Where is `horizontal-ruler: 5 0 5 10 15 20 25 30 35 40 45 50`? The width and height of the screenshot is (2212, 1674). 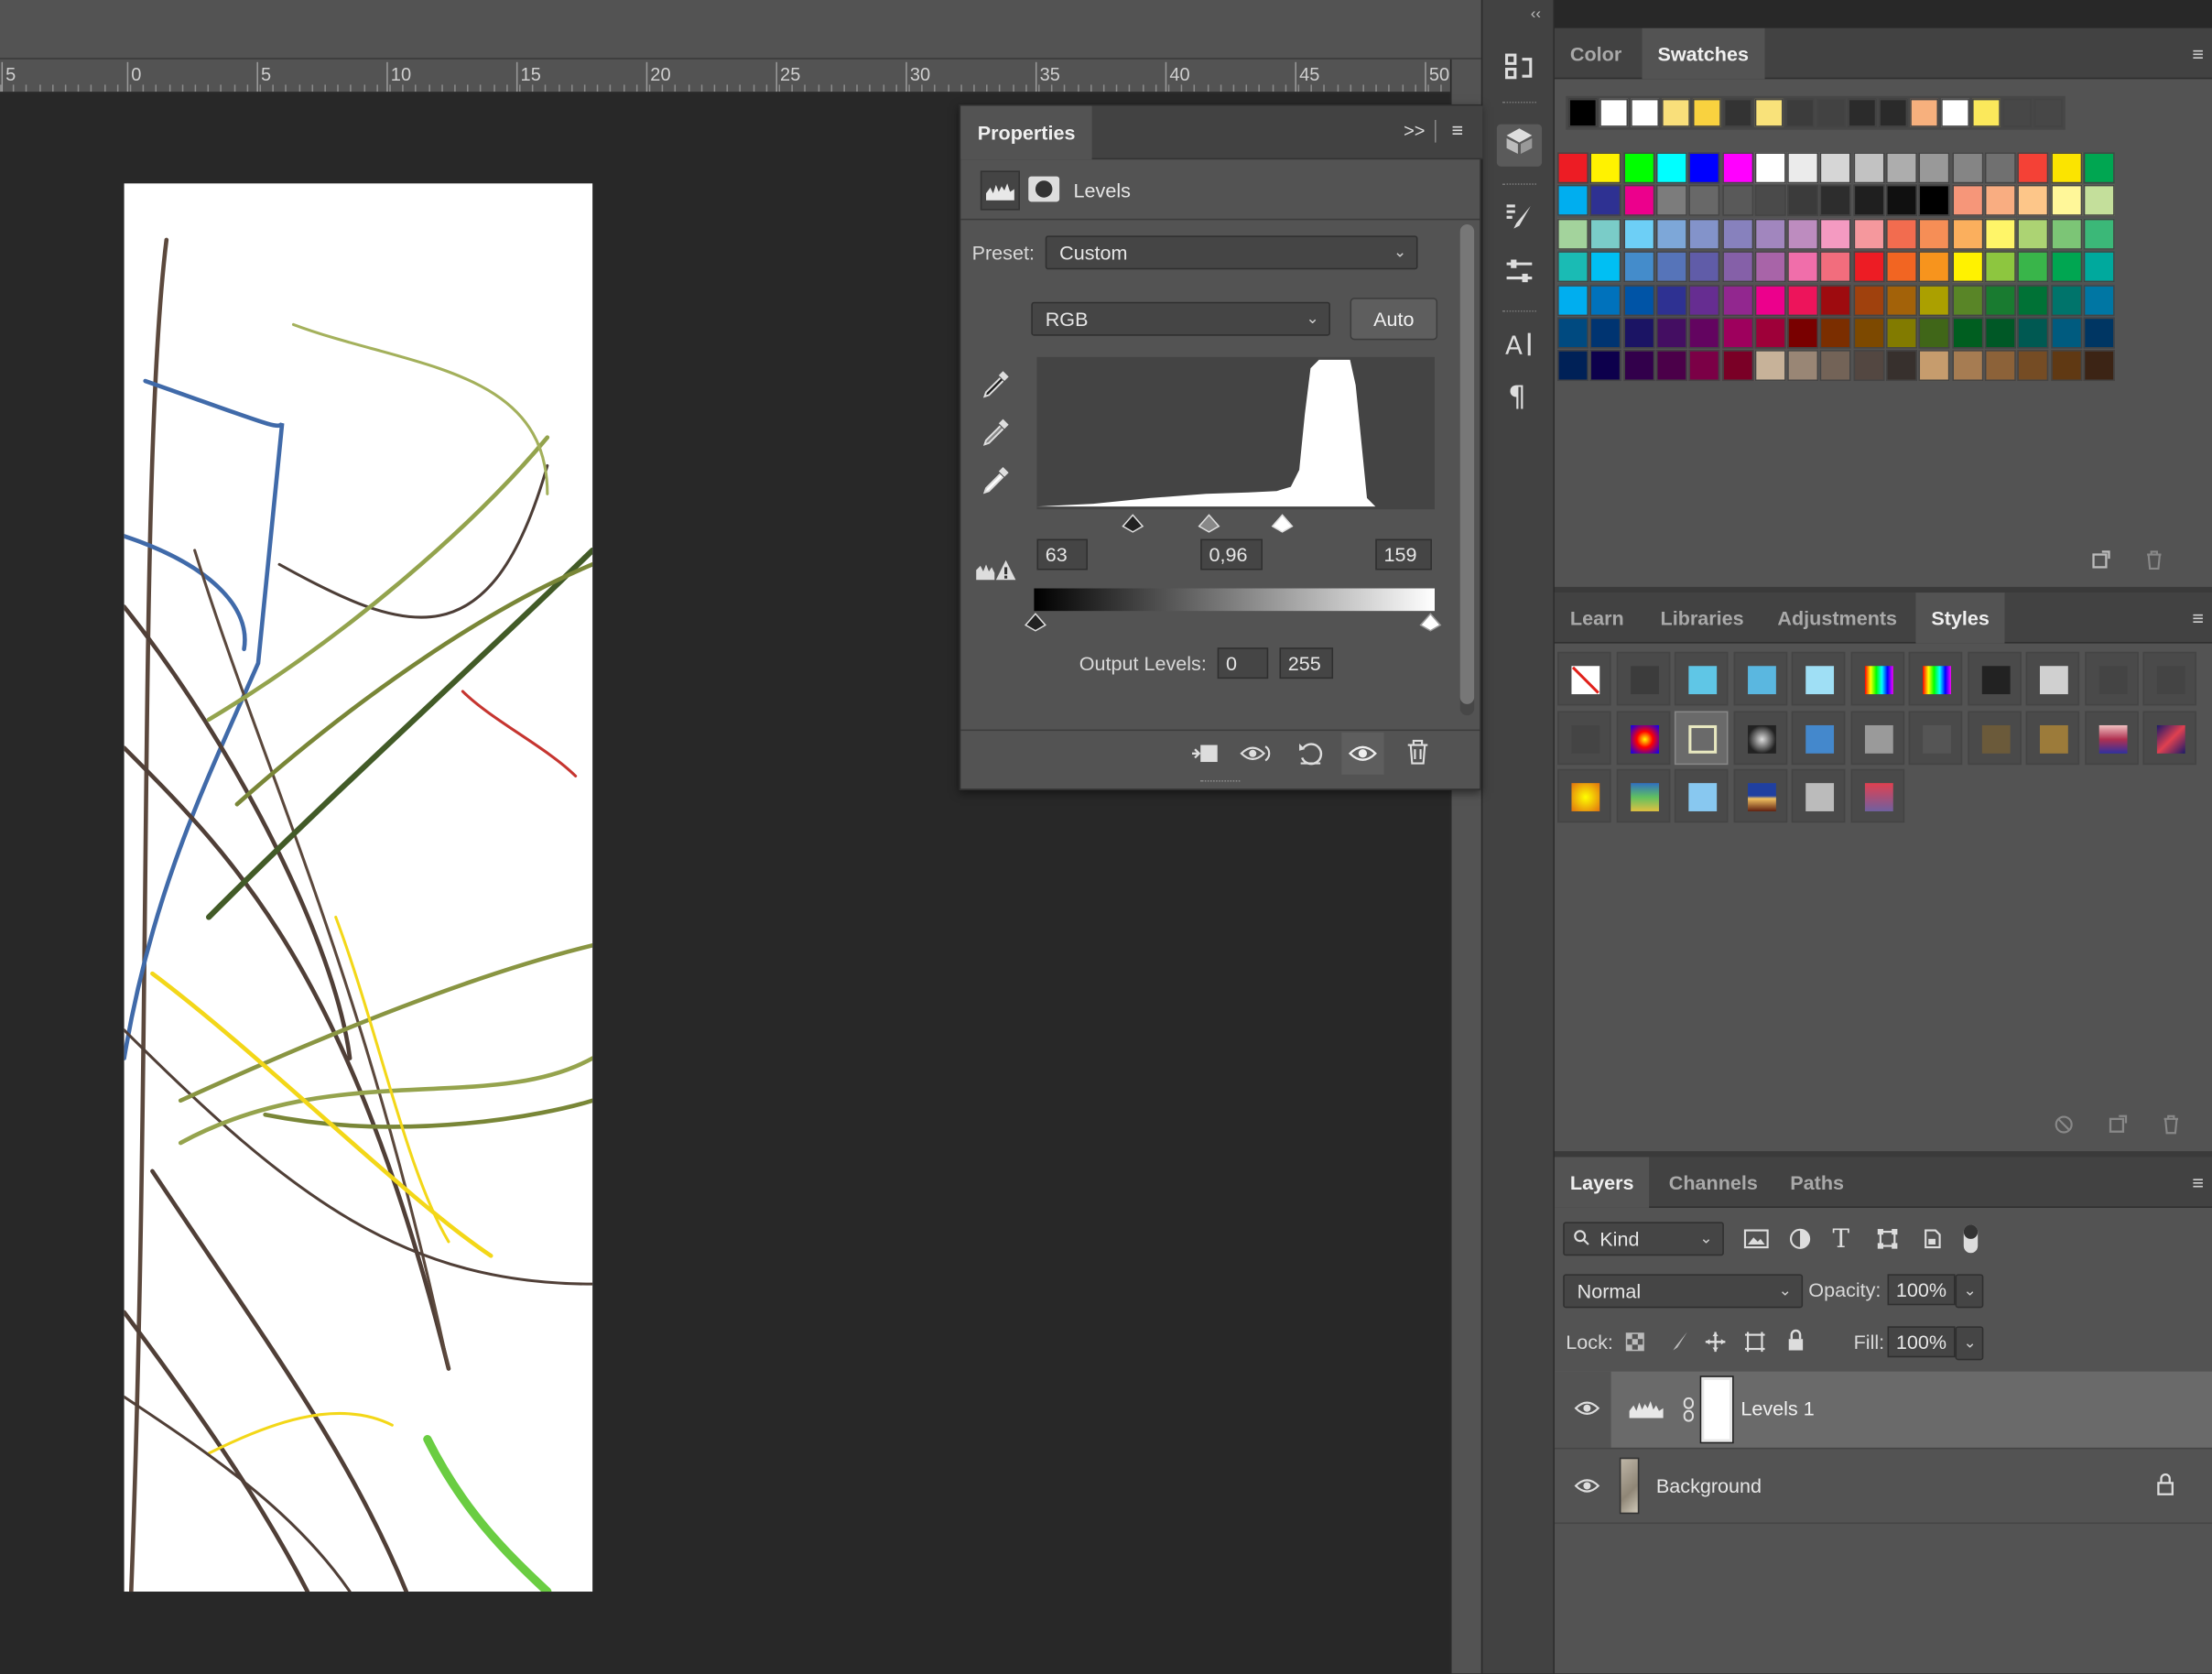
horizontal-ruler: 5 0 5 10 15 20 25 30 35 40 45 50 is located at coordinates (725, 76).